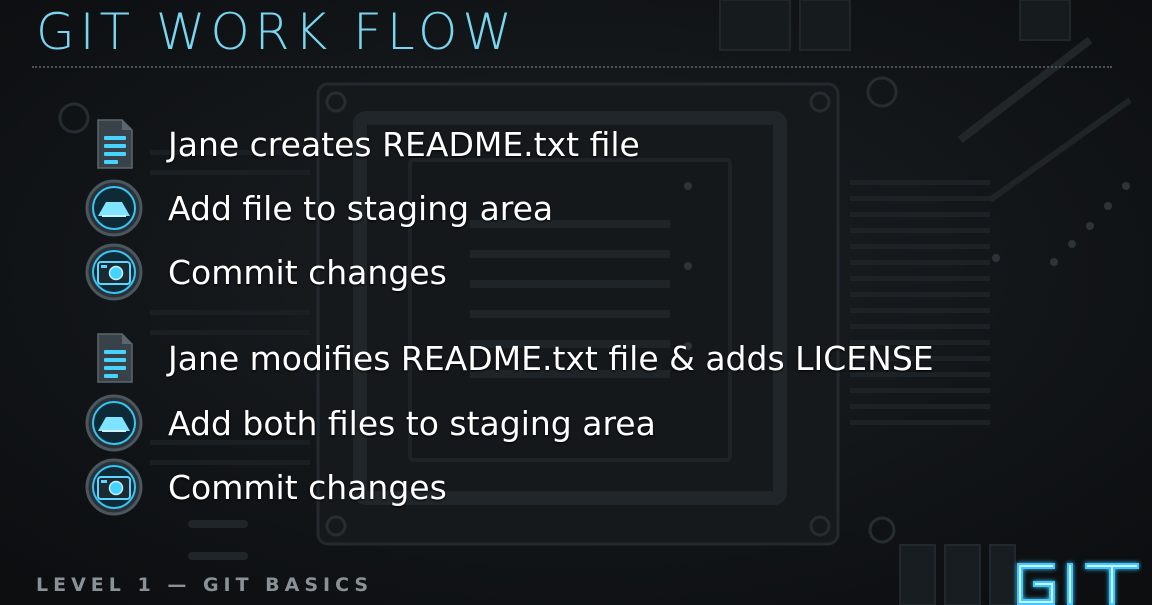 Image resolution: width=1152 pixels, height=605 pixels. Describe the element at coordinates (534, 272) in the screenshot. I see `step-commit: Commit changes` at that location.